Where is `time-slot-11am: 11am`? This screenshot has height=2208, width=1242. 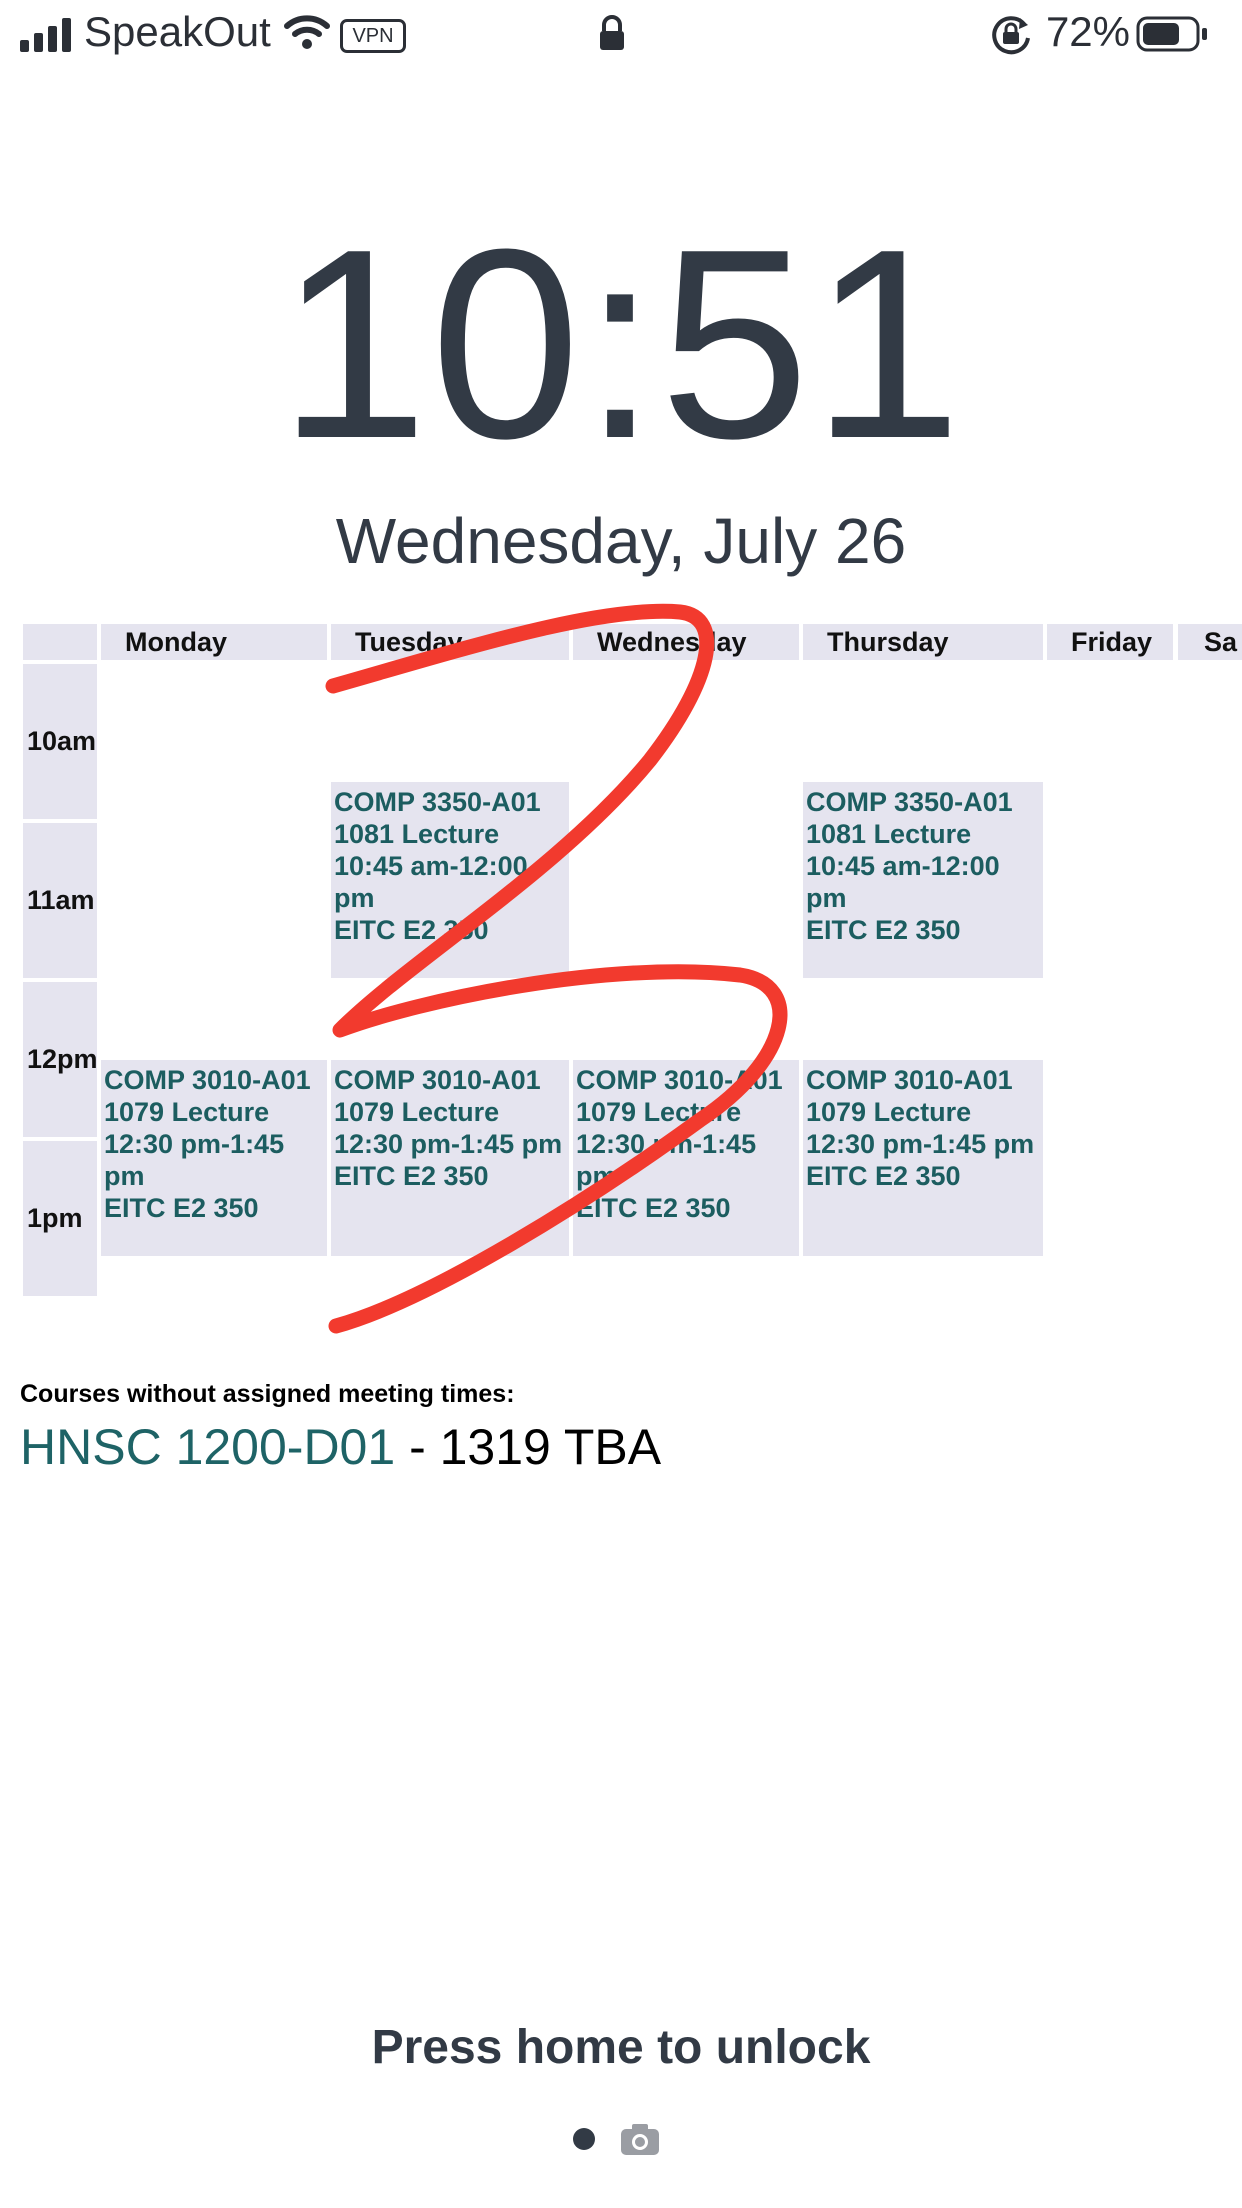
time-slot-11am: 11am is located at coordinates (60, 900).